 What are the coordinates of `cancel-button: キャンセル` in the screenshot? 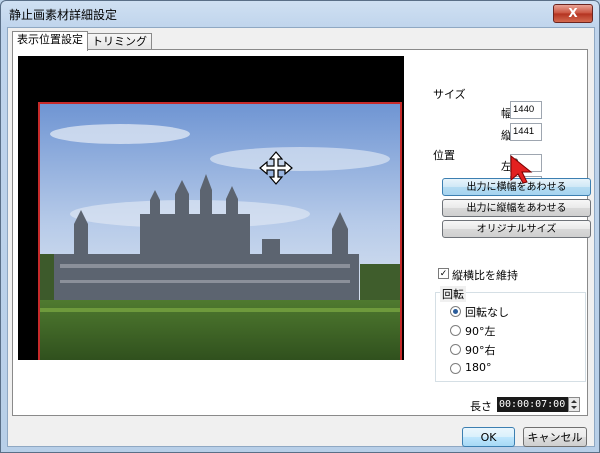 It's located at (555, 437).